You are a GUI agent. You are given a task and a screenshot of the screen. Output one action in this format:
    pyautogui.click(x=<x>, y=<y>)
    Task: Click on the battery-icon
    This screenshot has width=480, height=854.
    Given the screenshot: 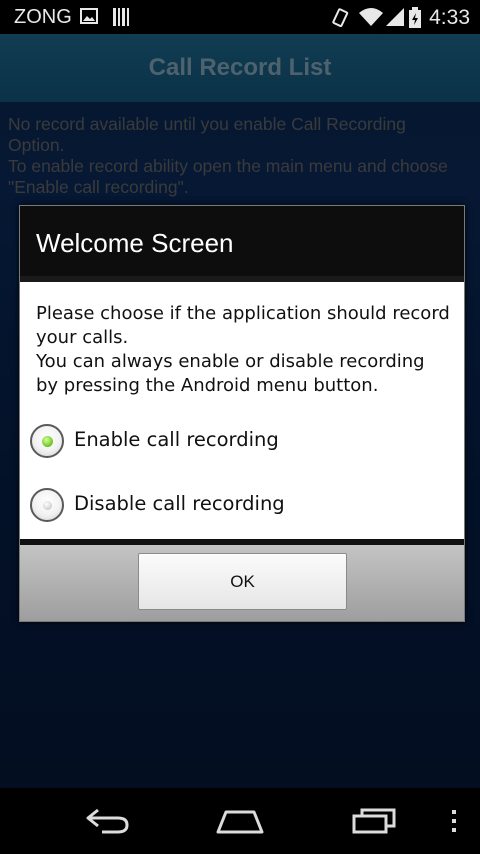 What is the action you would take?
    pyautogui.click(x=415, y=21)
    